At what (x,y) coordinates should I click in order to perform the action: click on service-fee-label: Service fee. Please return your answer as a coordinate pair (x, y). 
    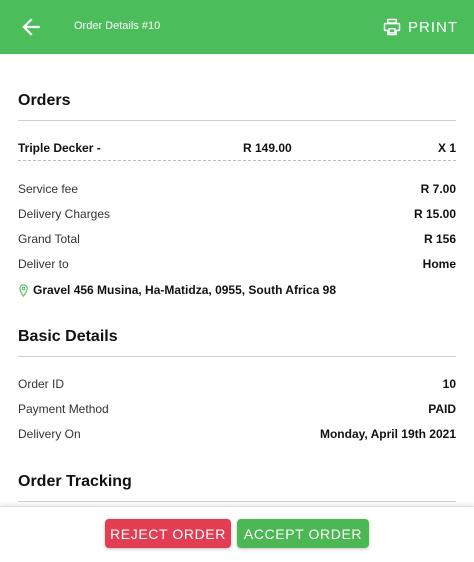
    Looking at the image, I should click on (48, 189).